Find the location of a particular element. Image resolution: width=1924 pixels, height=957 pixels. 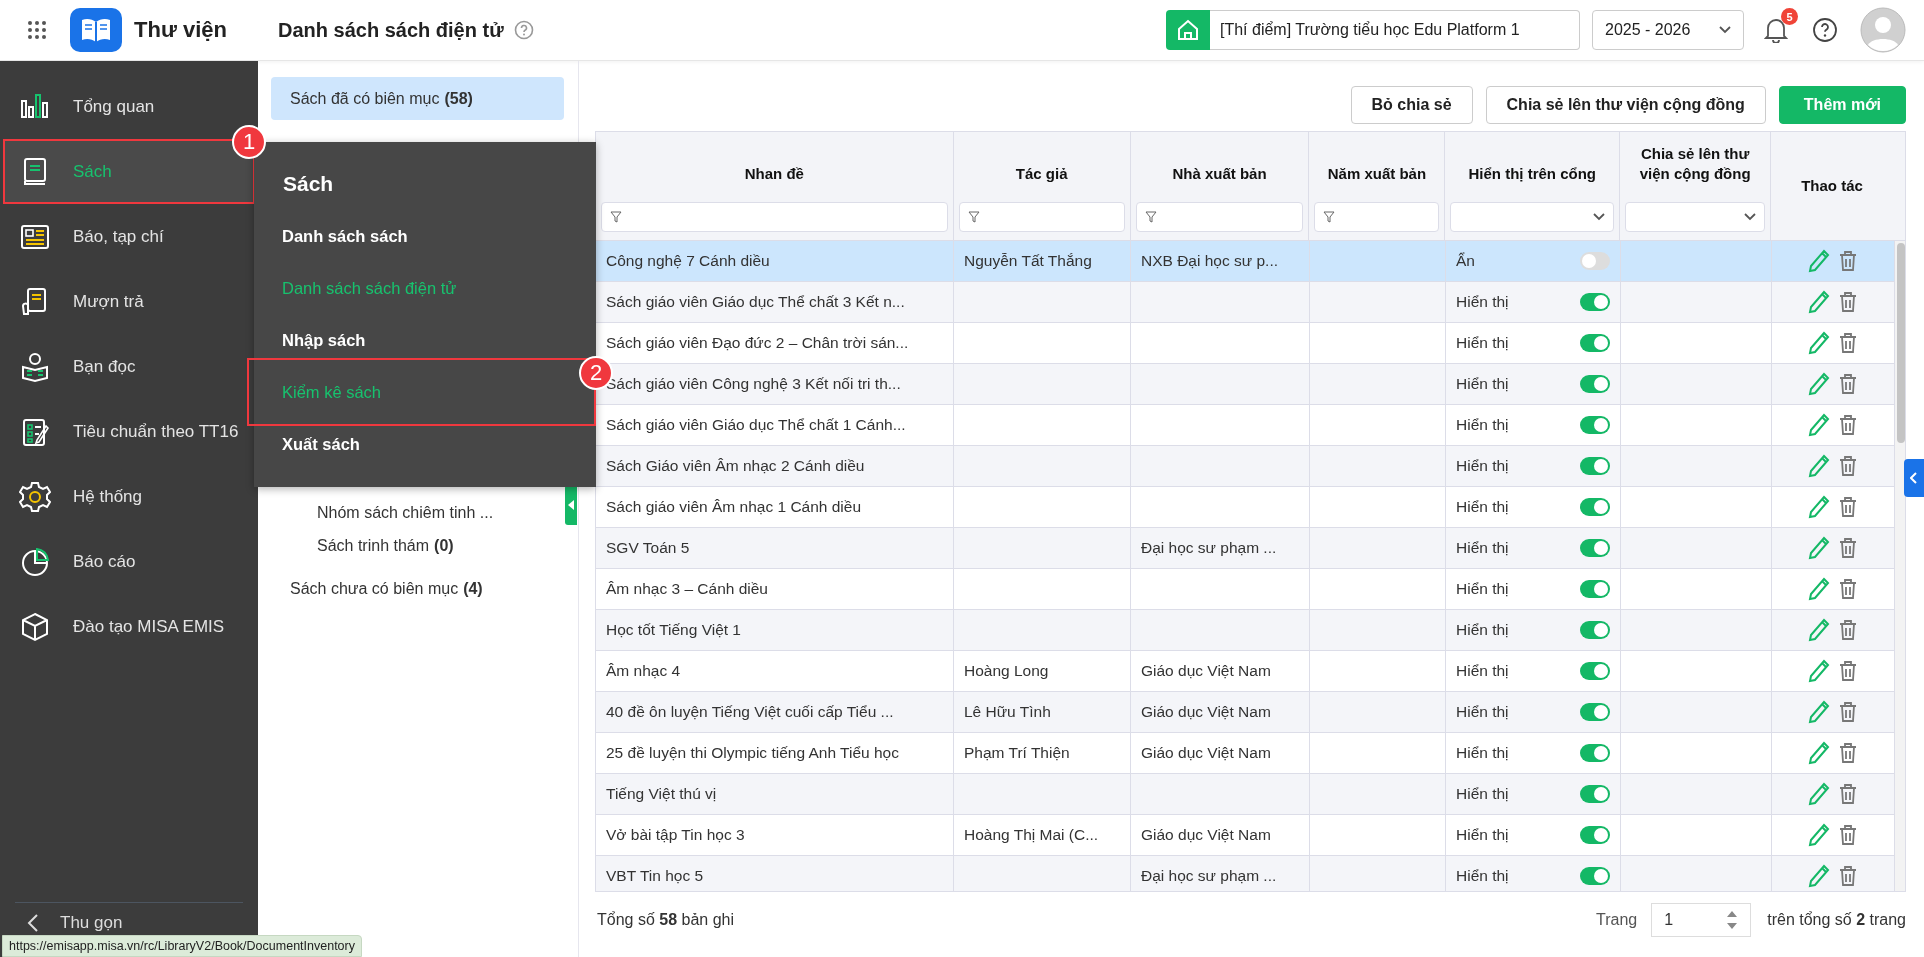

sidebar-item: Tiêu chuẩn theo TT16 is located at coordinates (129, 431).